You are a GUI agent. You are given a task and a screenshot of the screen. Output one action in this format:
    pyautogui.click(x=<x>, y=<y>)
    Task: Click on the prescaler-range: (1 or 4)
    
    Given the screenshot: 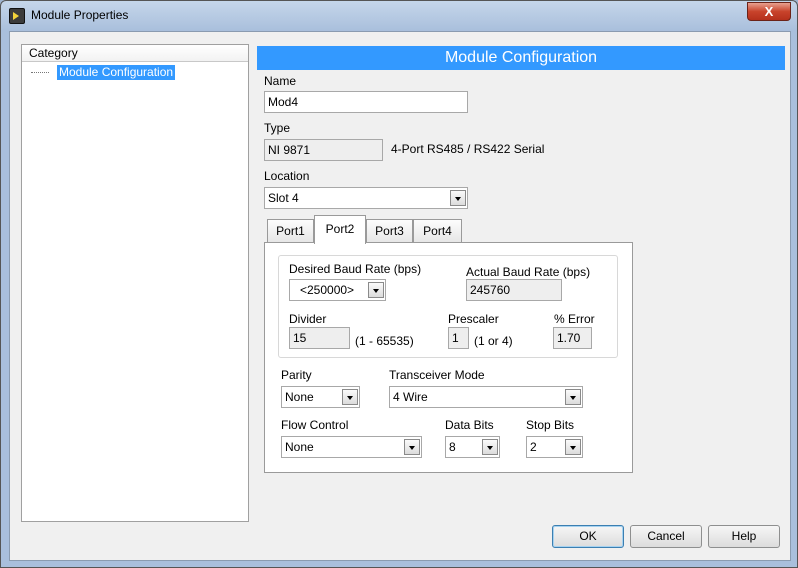 What is the action you would take?
    pyautogui.click(x=493, y=341)
    